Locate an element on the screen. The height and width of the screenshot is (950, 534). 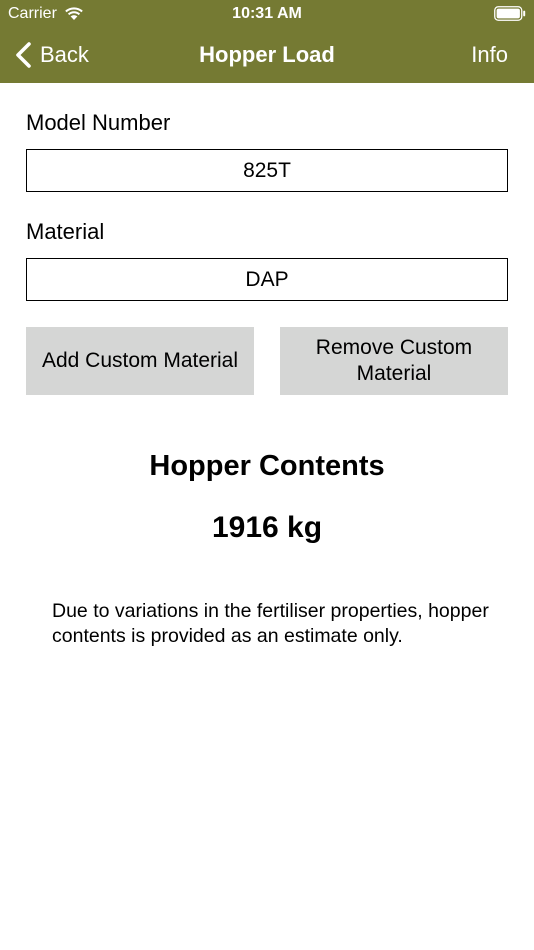
status-time: 10:31 AM is located at coordinates (267, 13).